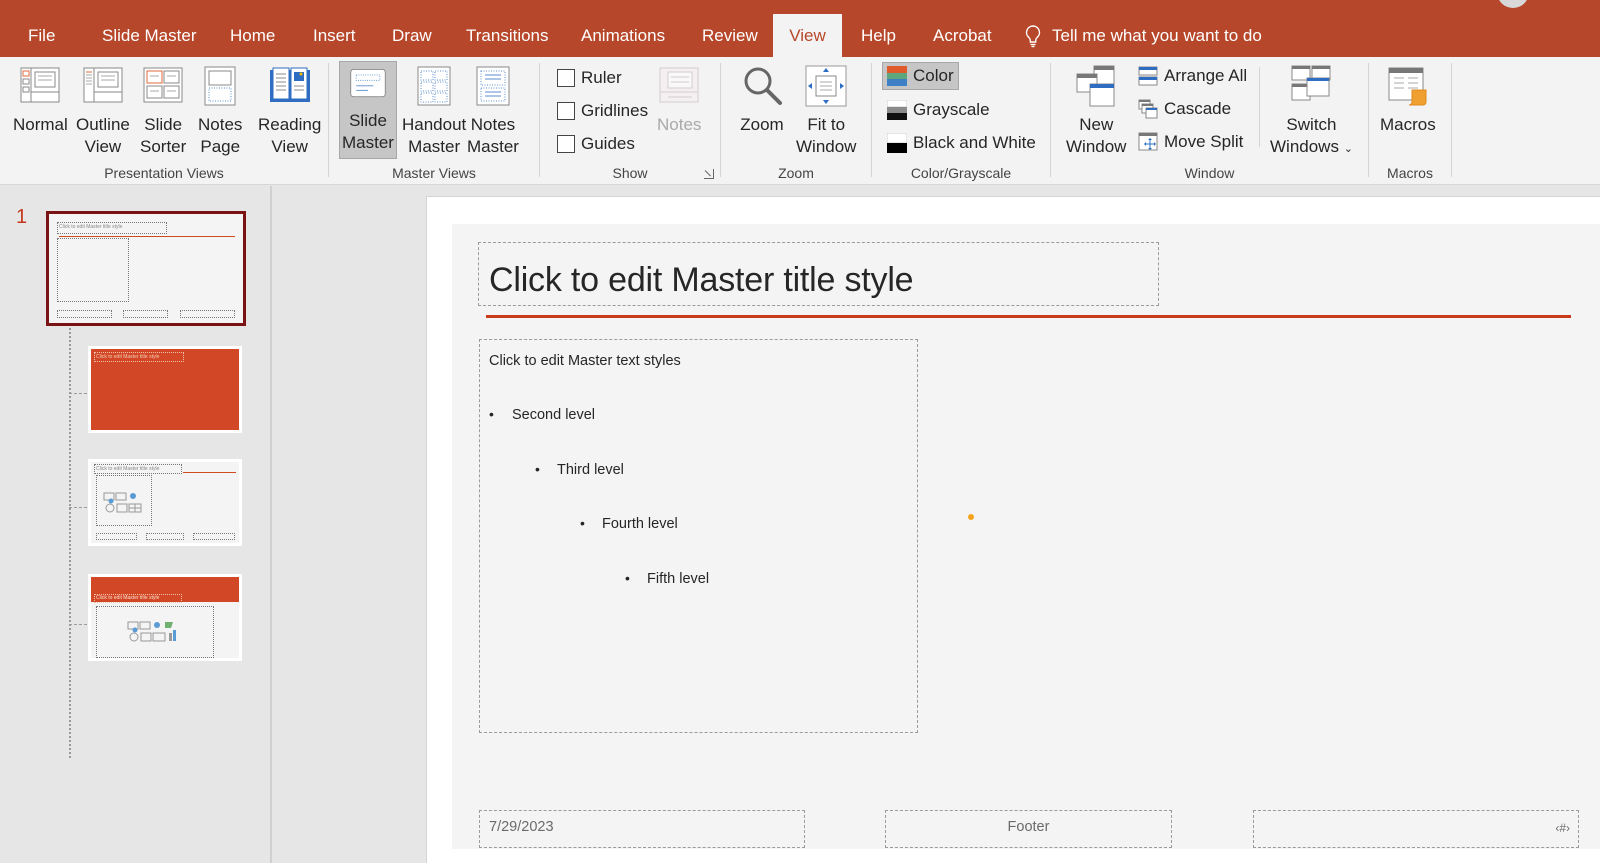 This screenshot has width=1600, height=863. I want to click on notes-page-icon, so click(220, 86).